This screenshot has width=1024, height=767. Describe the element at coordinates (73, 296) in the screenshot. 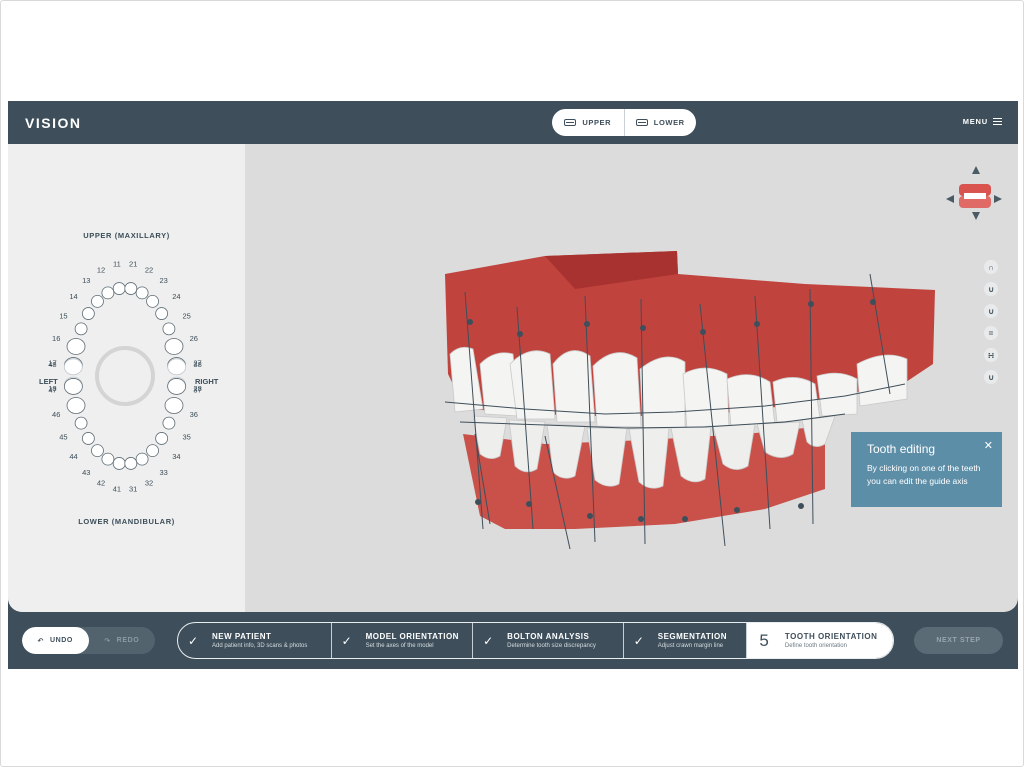

I see `tooth-number: 14` at that location.